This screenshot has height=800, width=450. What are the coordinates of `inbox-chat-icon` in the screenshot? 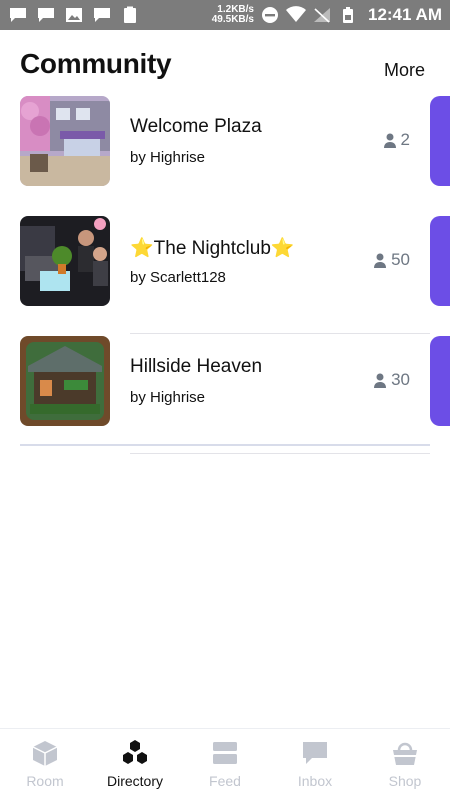 It's located at (315, 753).